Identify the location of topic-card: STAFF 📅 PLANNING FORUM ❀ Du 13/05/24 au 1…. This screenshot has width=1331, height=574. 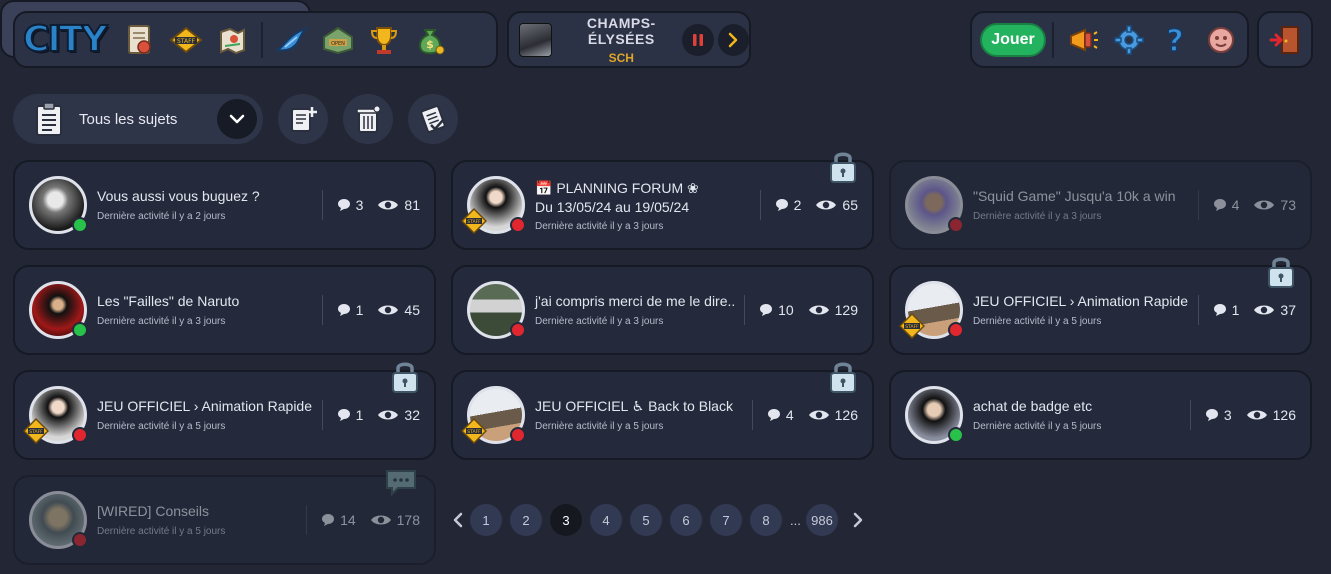
(662, 201).